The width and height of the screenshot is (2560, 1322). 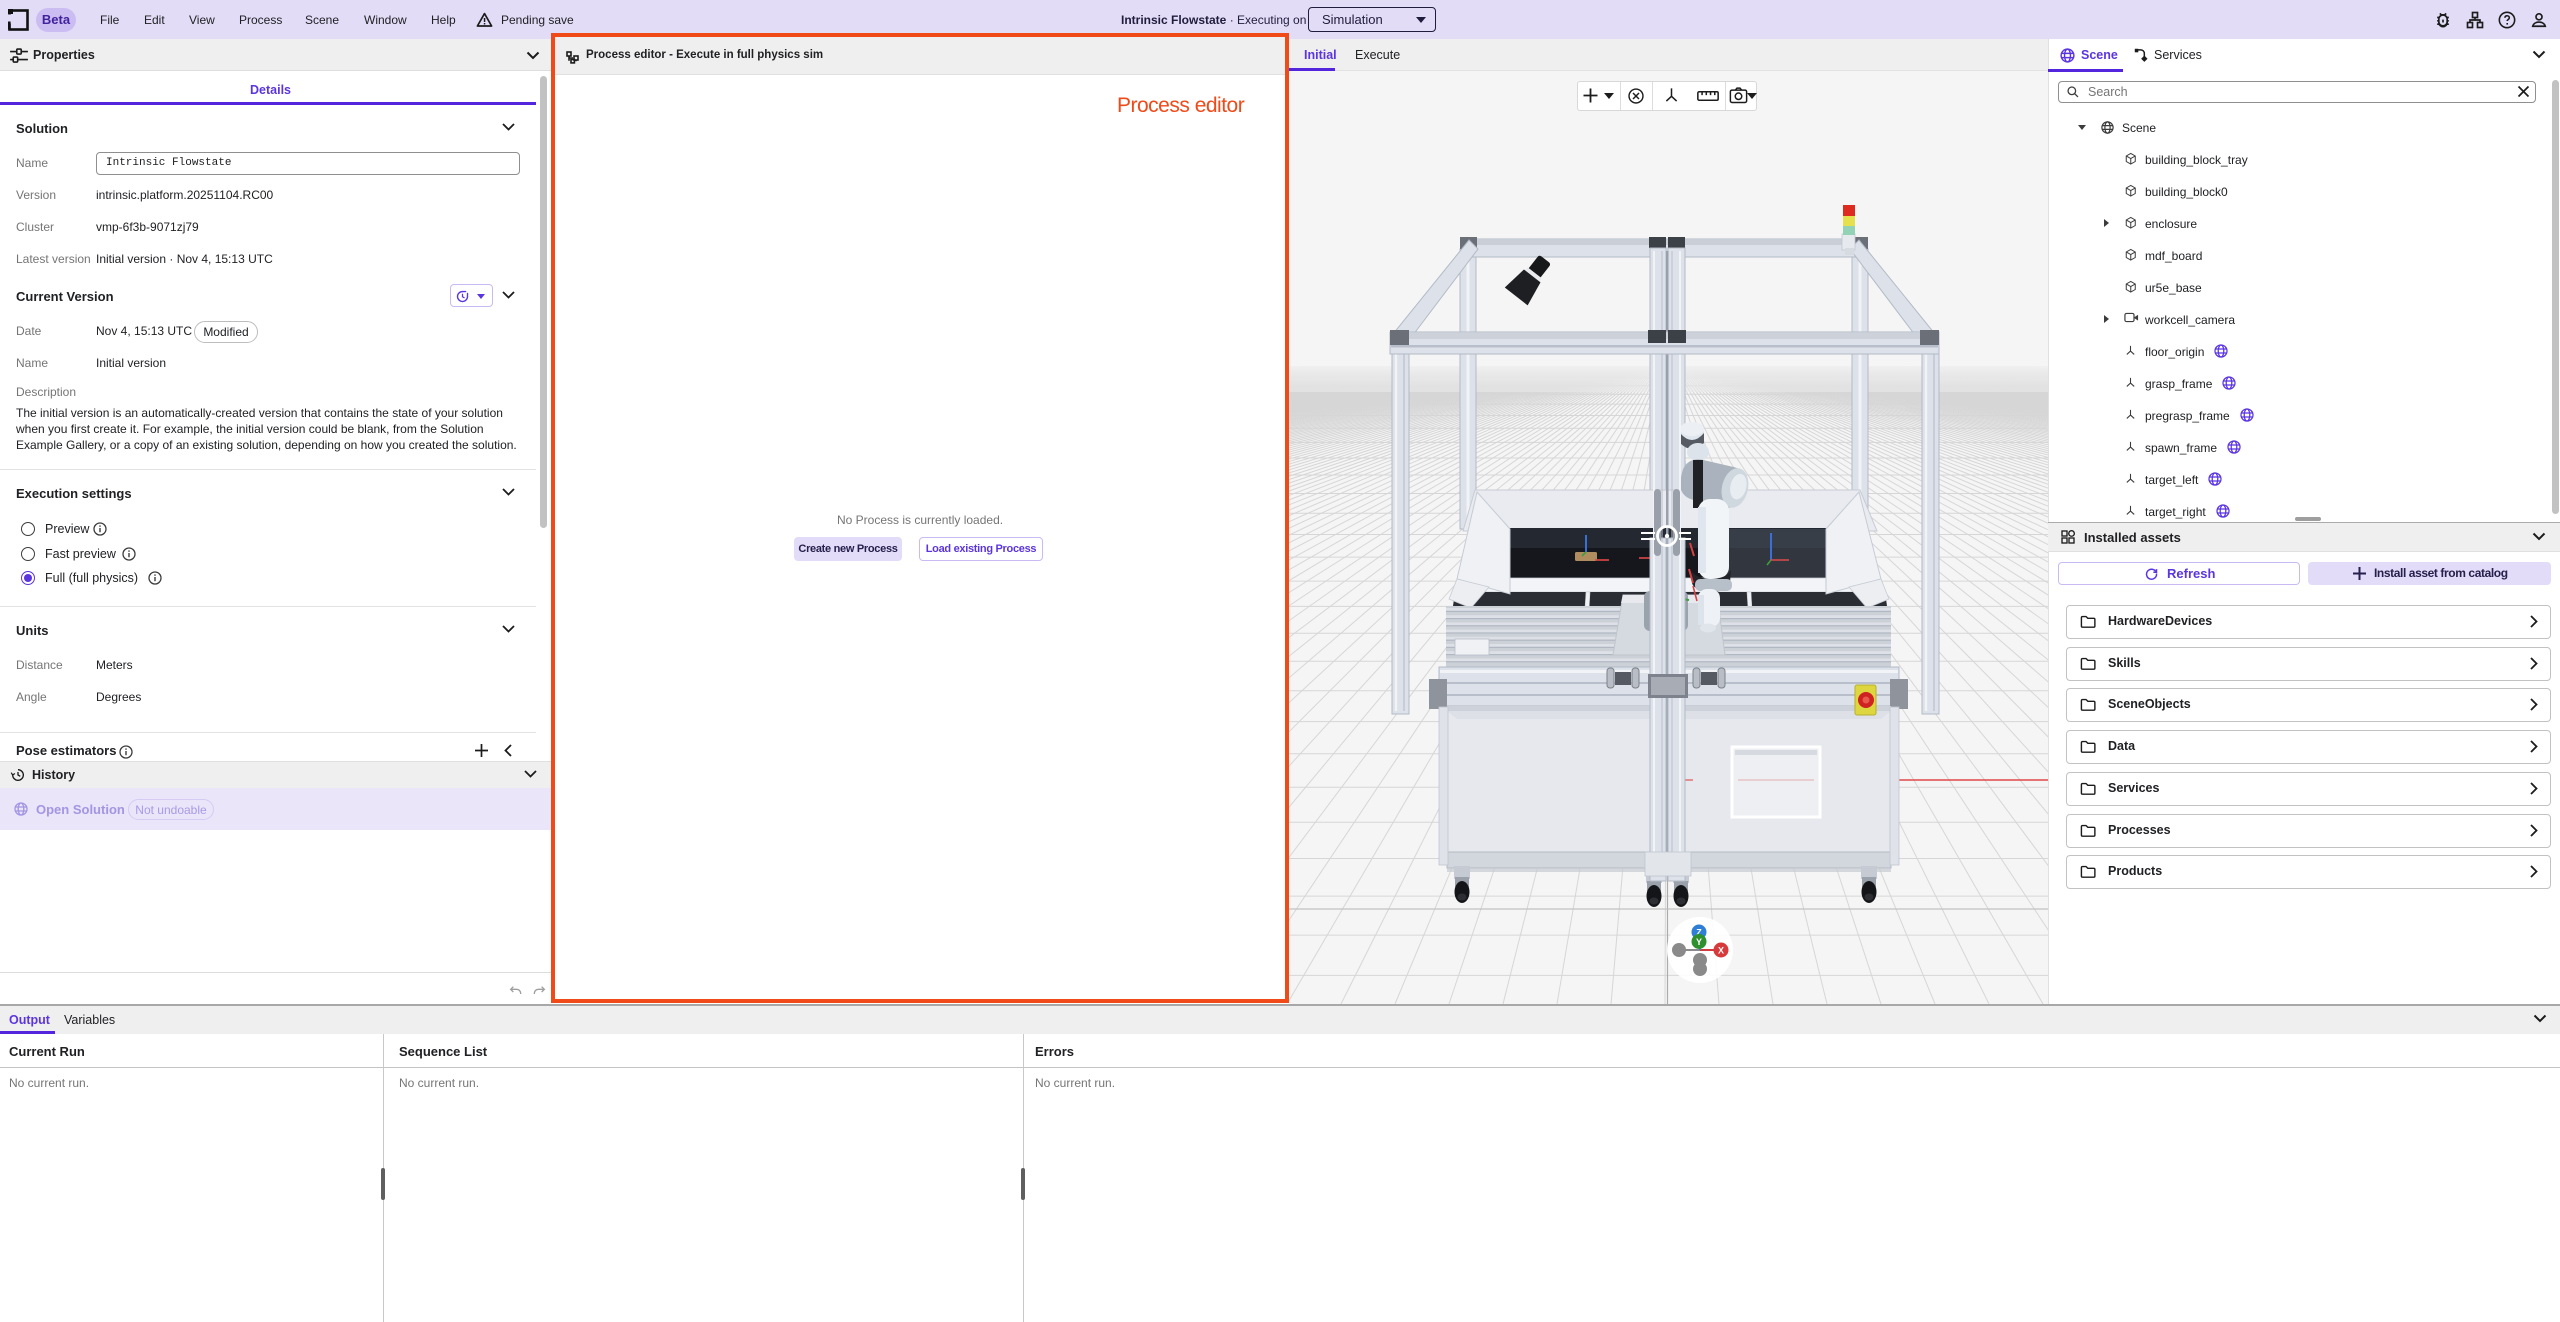 I want to click on svg-text: Y, so click(x=1699, y=942).